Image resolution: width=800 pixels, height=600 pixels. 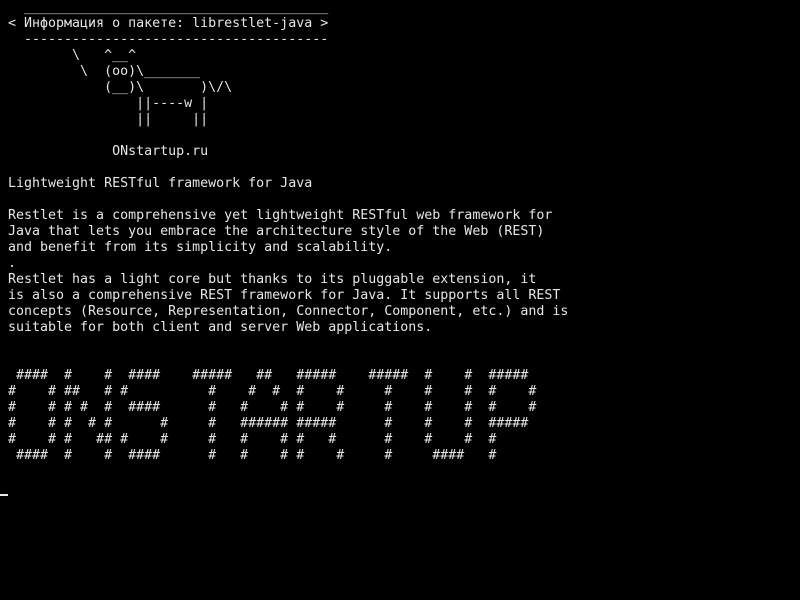 What do you see at coordinates (4, 495) in the screenshot?
I see `text-cursor` at bounding box center [4, 495].